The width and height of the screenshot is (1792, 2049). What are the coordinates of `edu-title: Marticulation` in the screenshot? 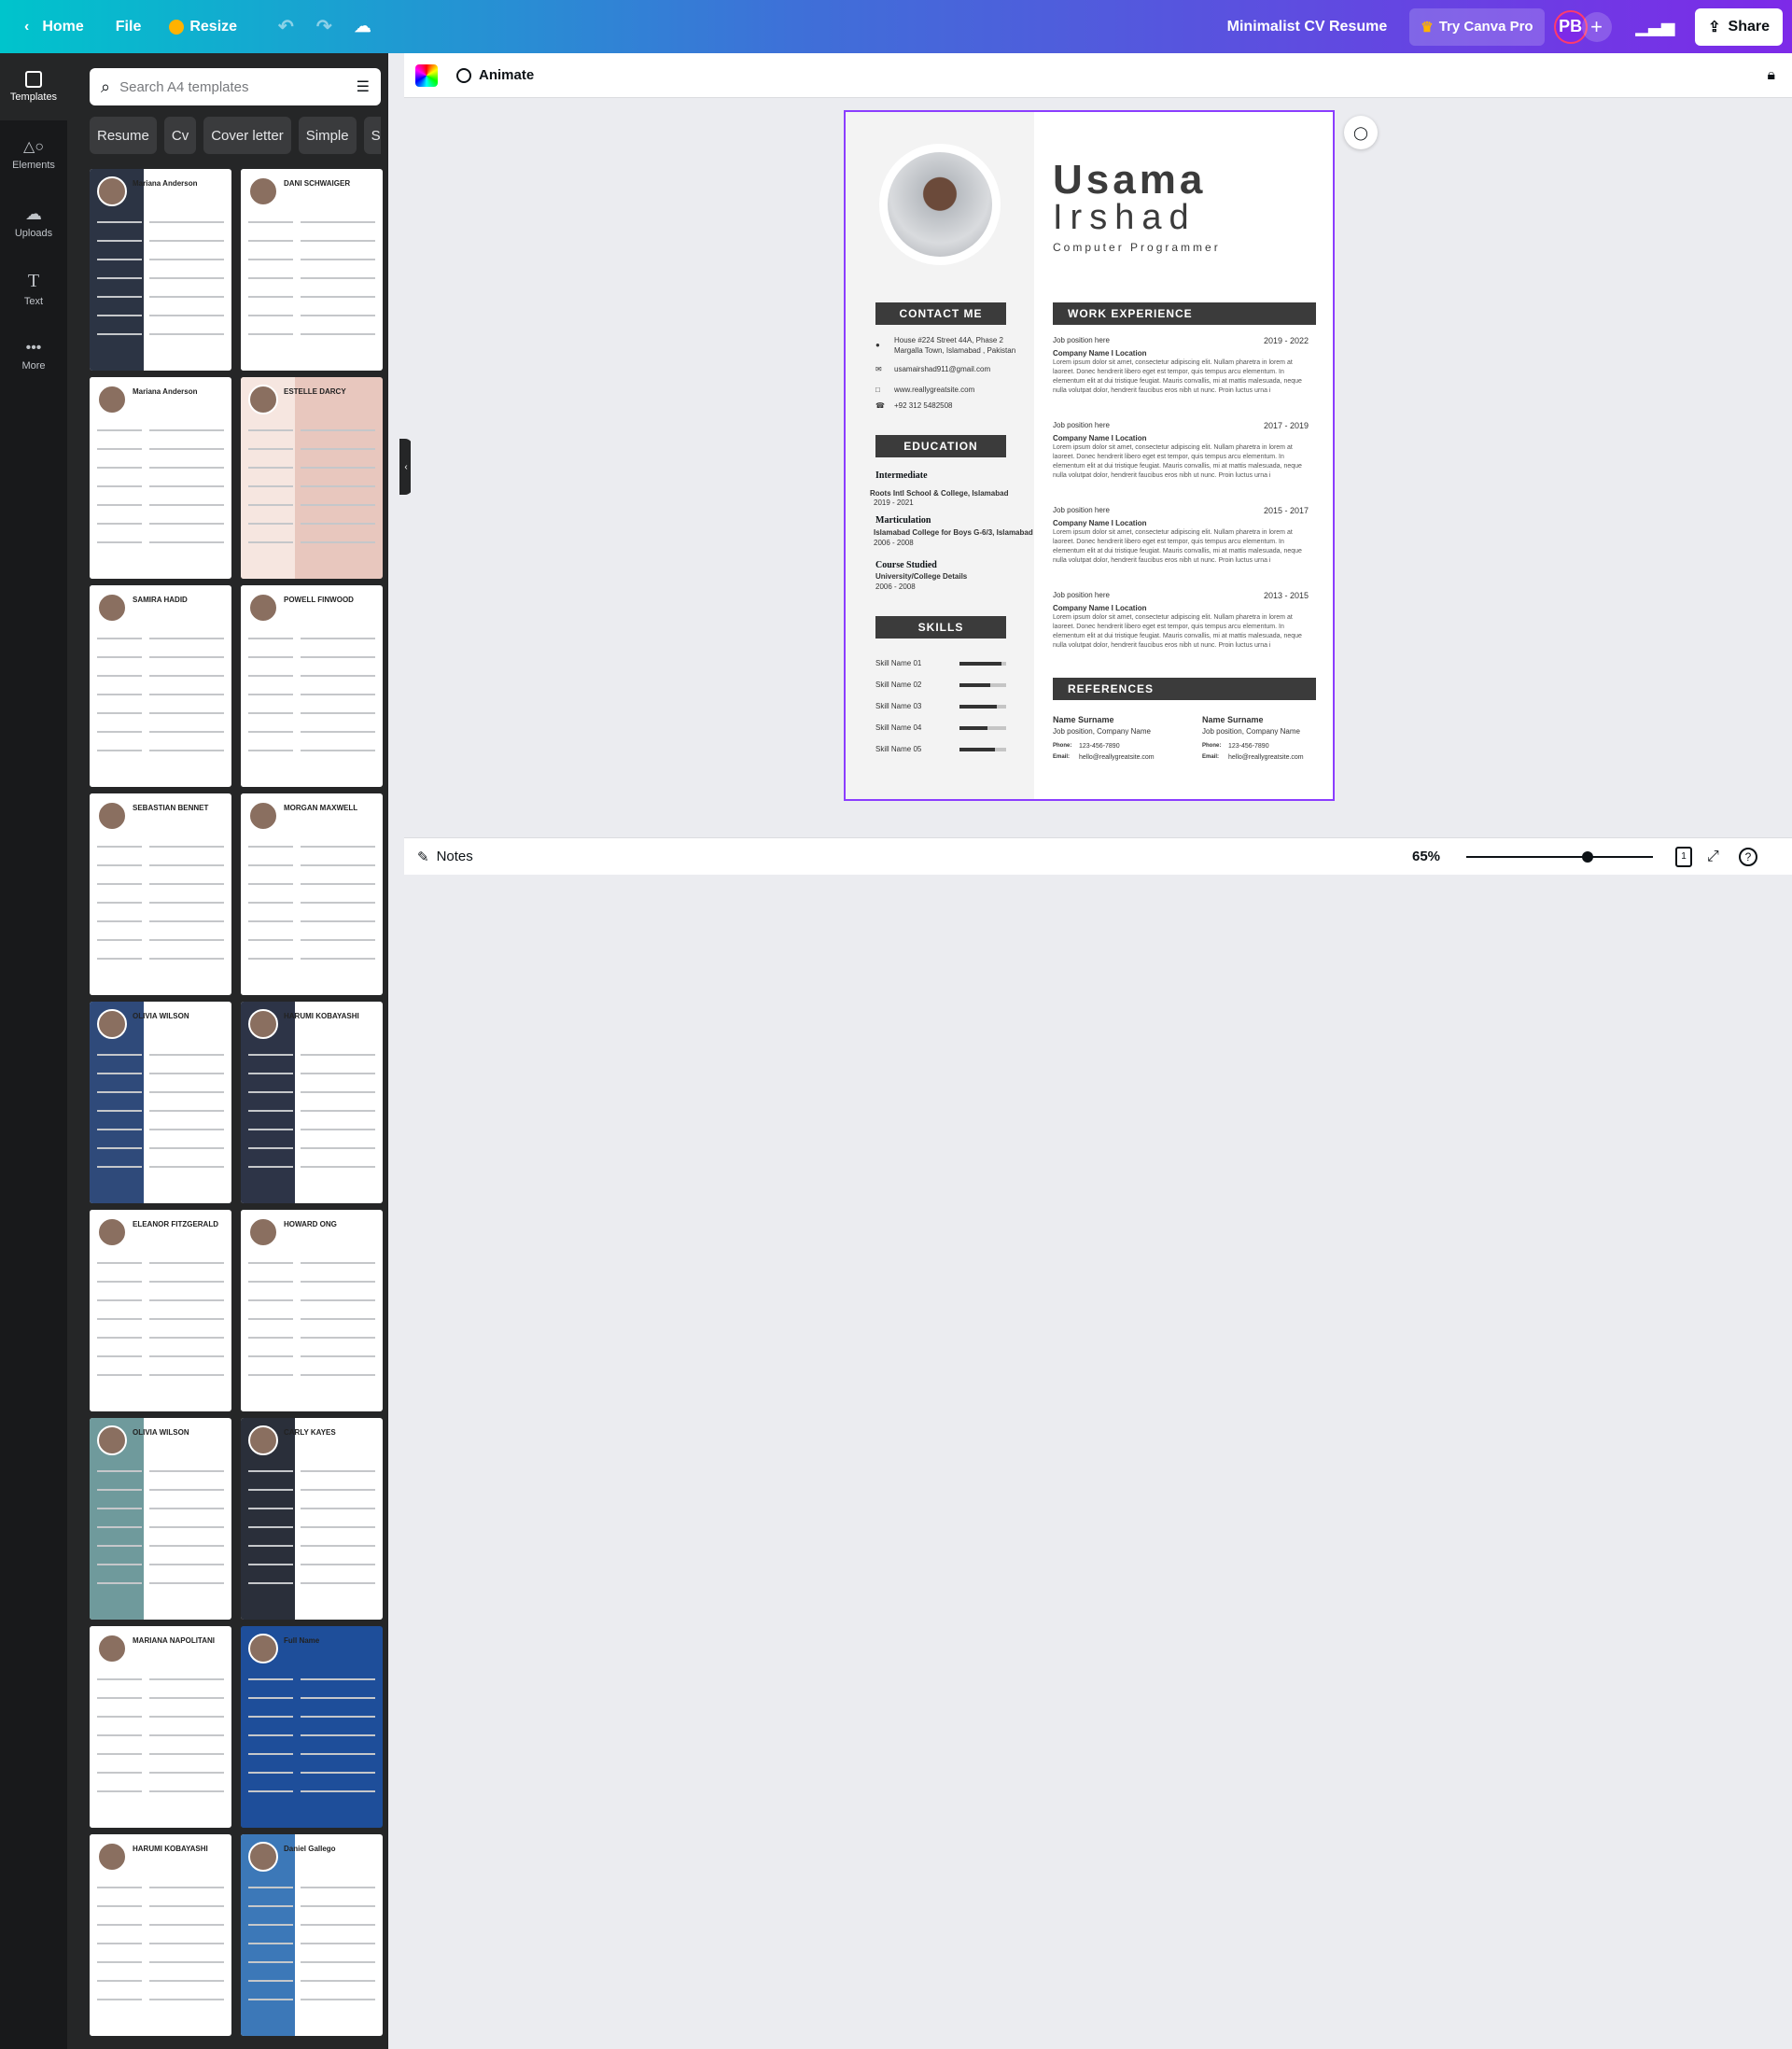 It's located at (903, 520).